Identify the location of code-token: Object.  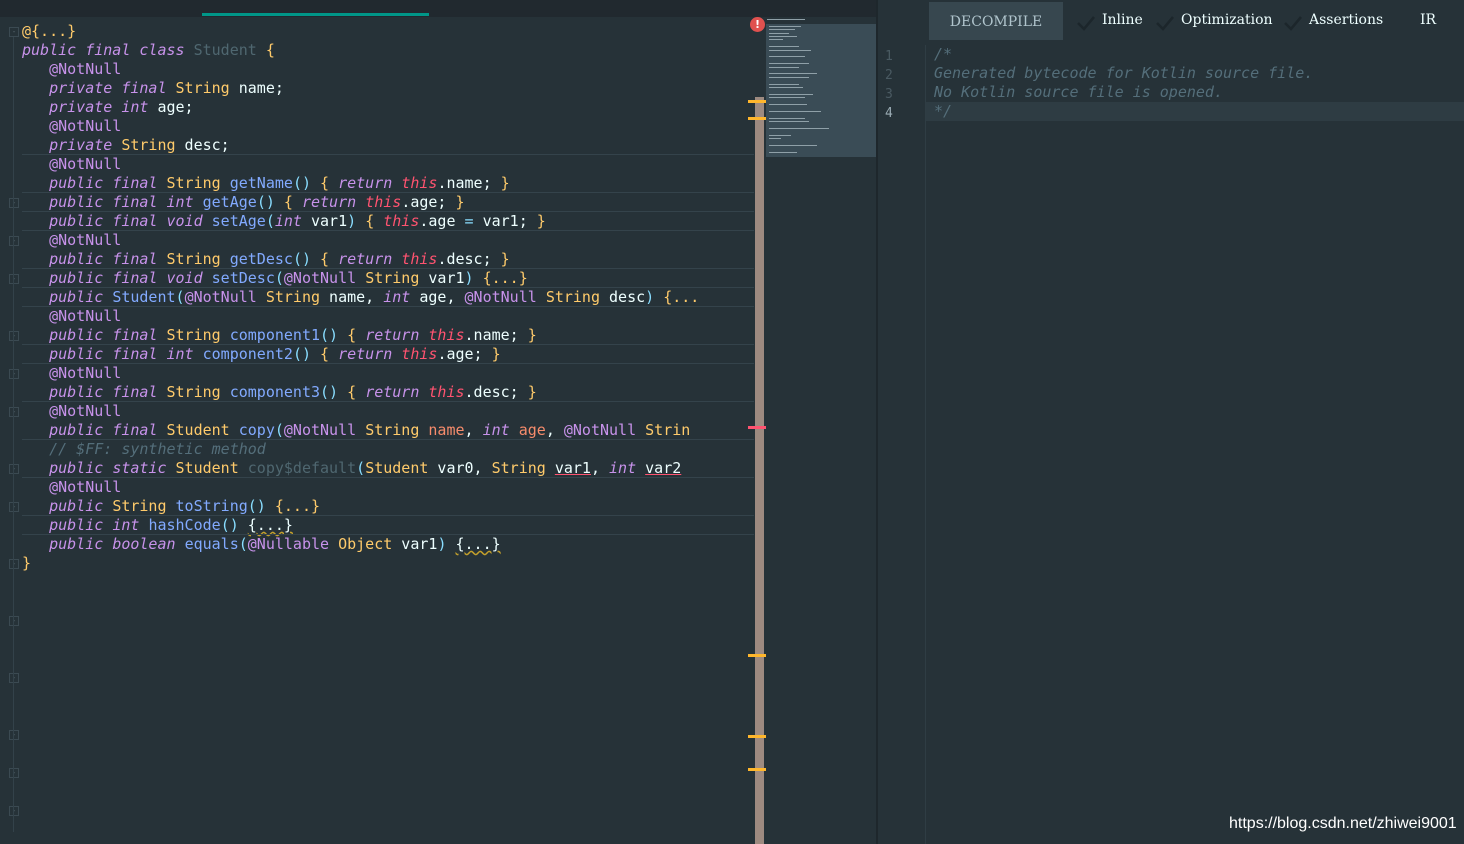
(365, 544).